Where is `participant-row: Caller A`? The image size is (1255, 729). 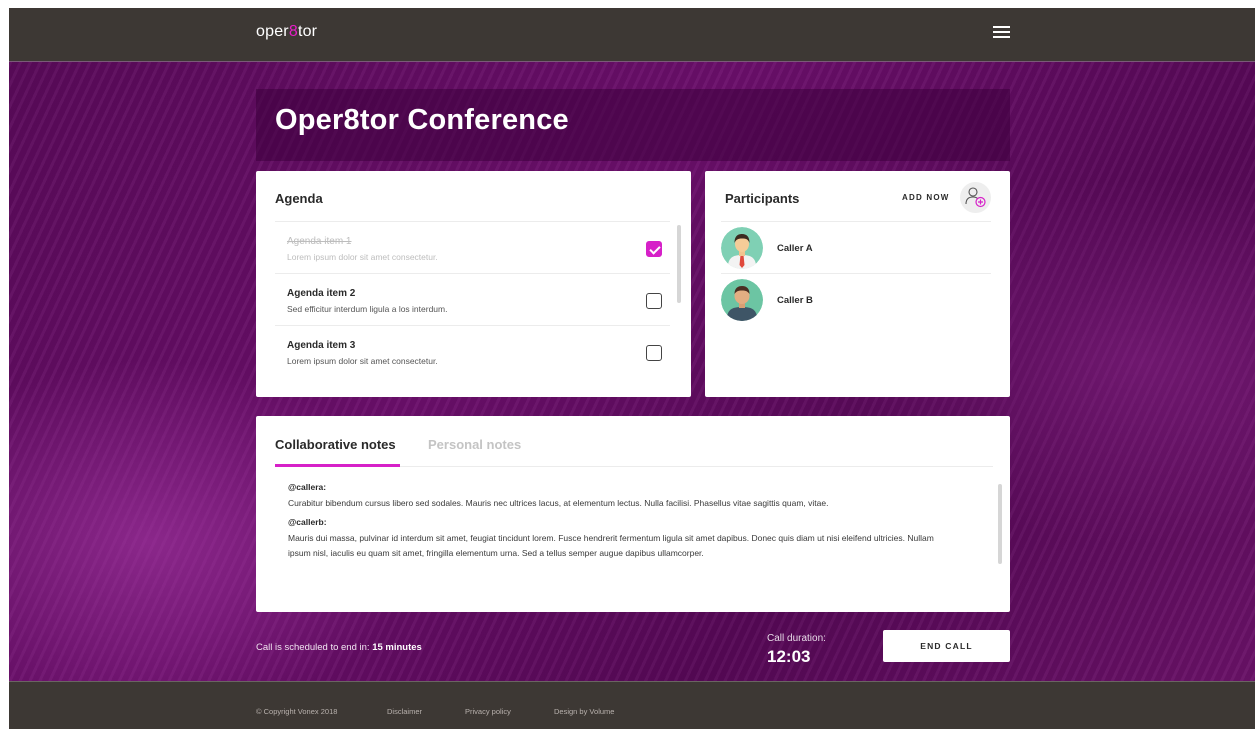 participant-row: Caller A is located at coordinates (856, 247).